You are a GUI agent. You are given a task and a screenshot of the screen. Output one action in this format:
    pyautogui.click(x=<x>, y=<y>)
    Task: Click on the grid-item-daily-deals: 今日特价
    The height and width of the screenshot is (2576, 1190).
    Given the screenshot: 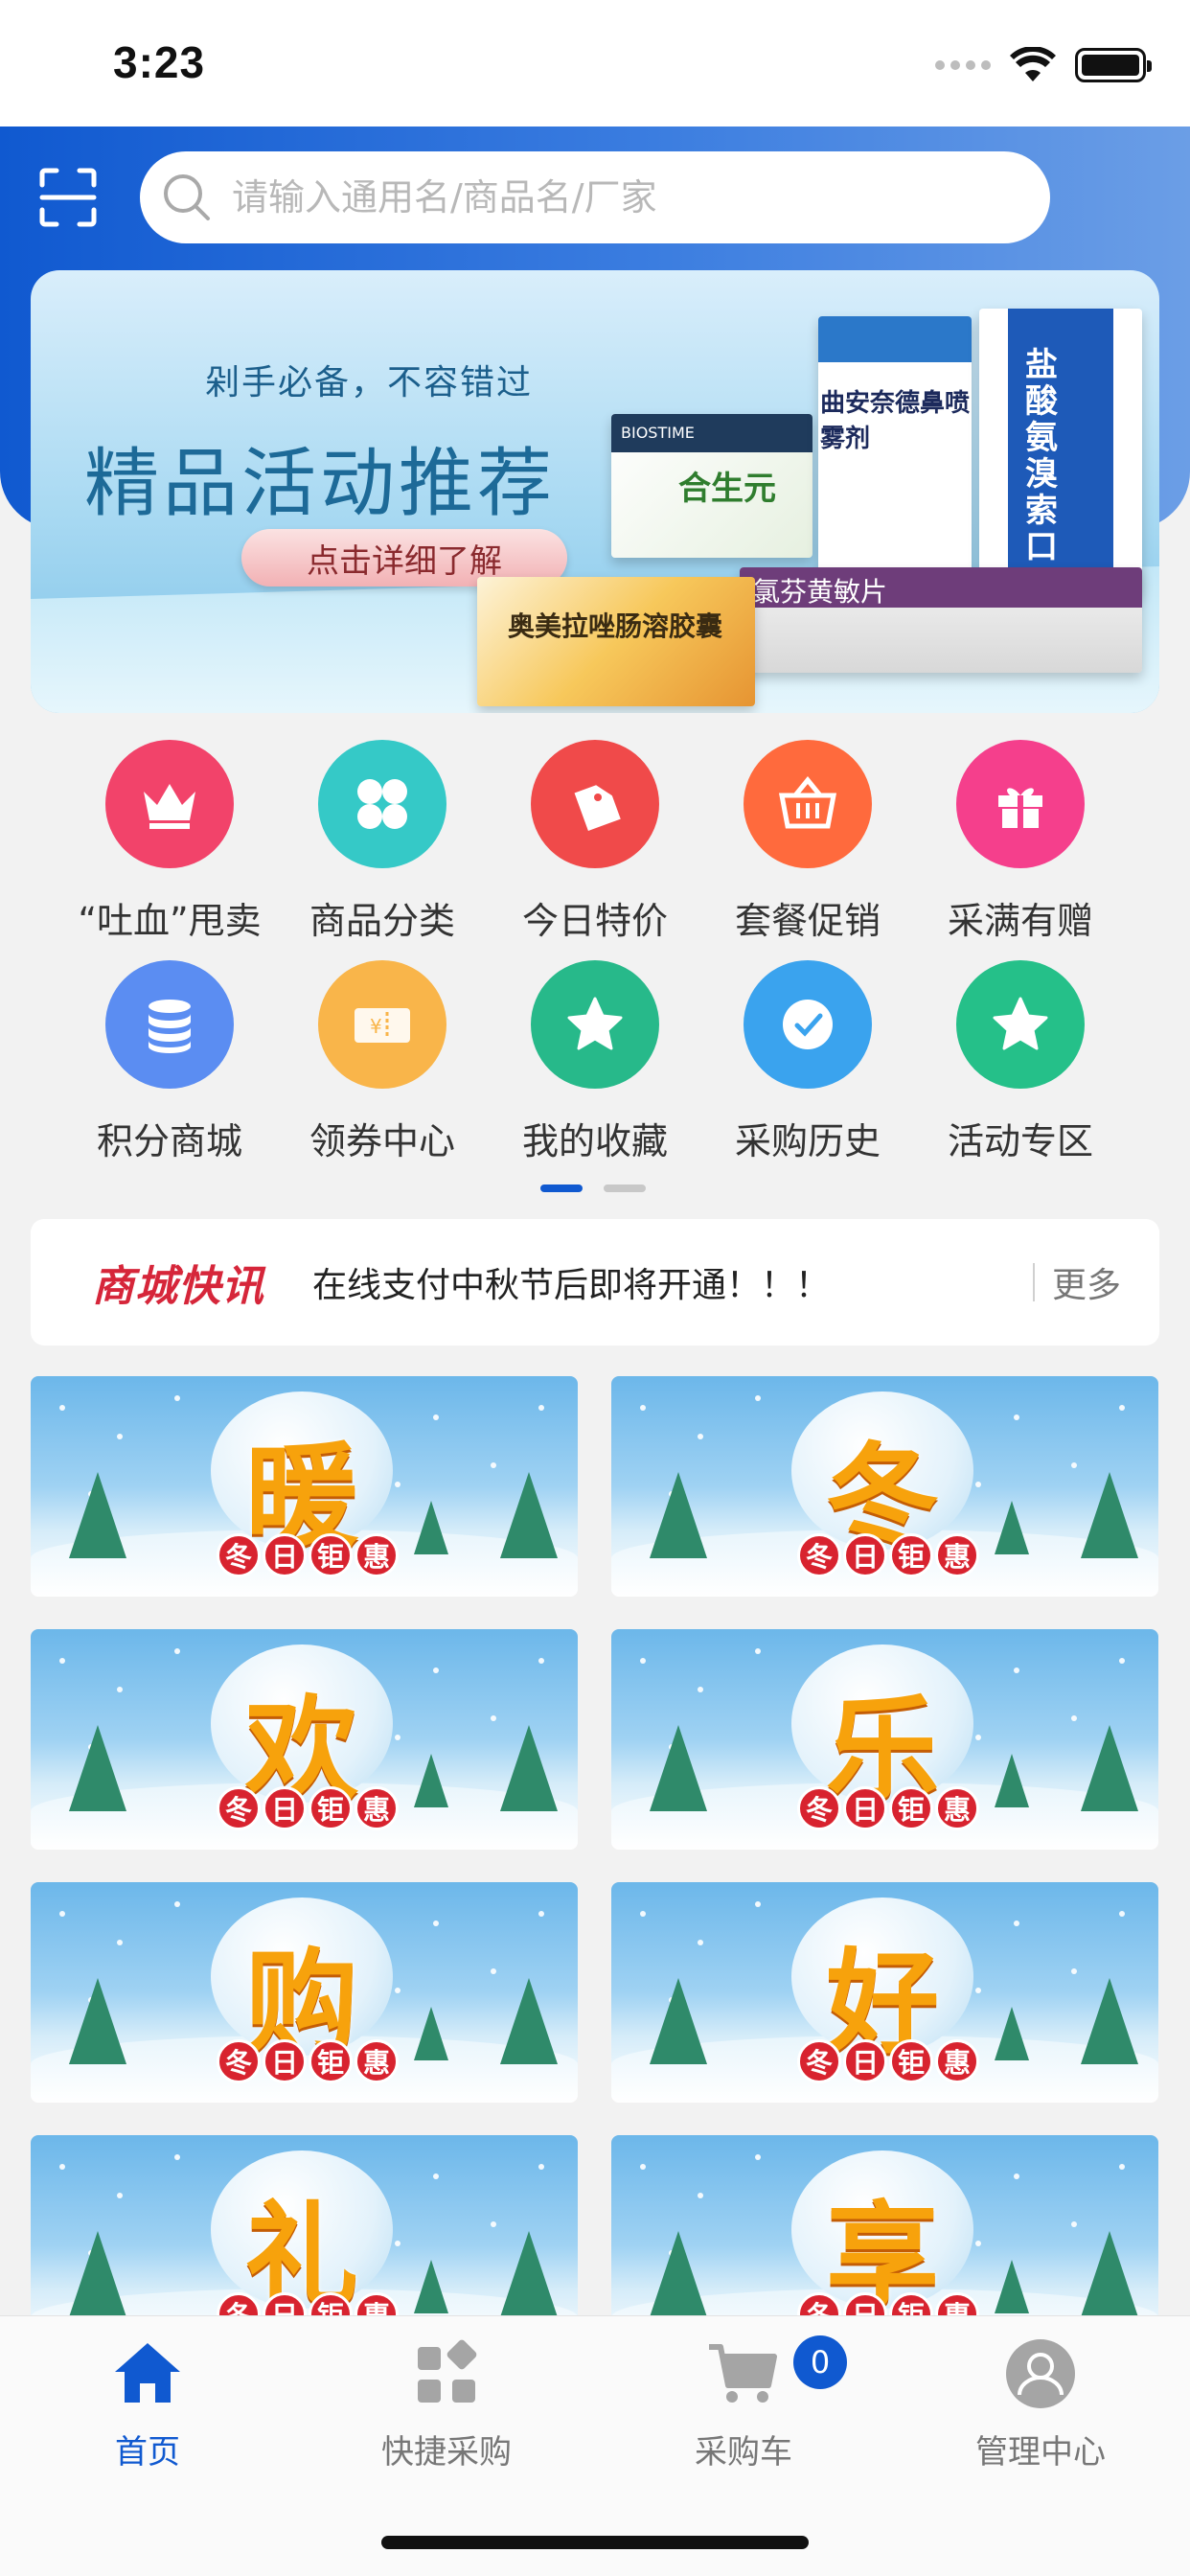 What is the action you would take?
    pyautogui.click(x=595, y=842)
    